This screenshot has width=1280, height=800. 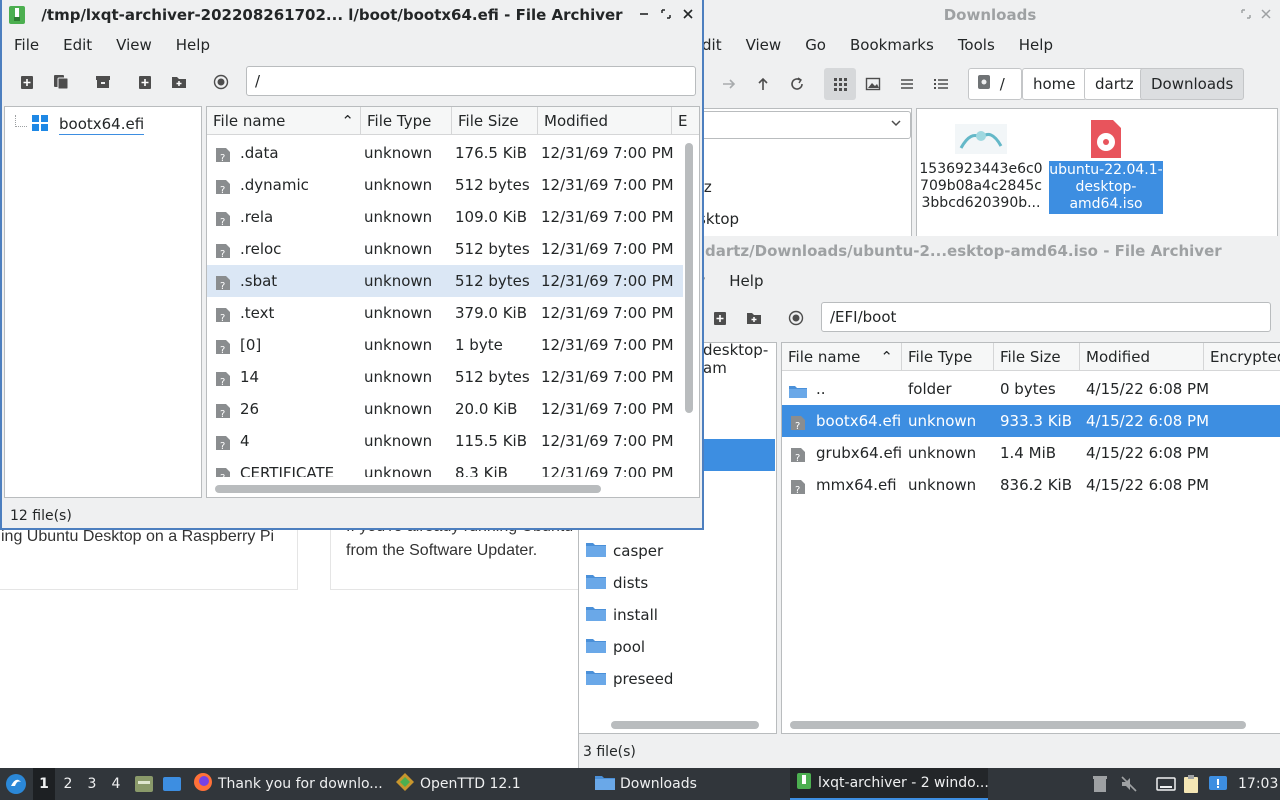 I want to click on menu-bookmarks: Bookmarks, so click(x=892, y=45).